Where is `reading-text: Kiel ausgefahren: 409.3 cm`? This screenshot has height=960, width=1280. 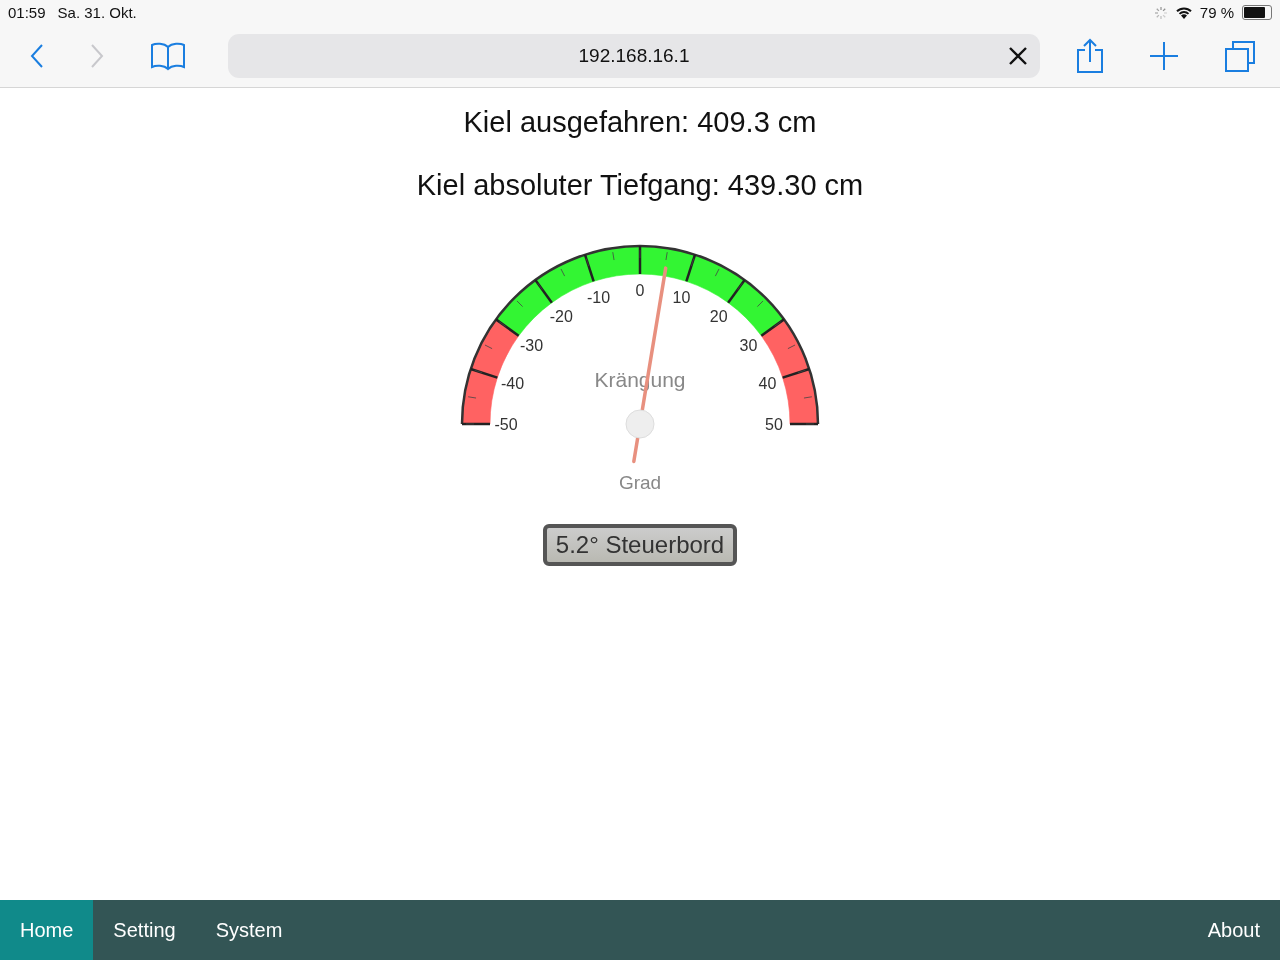 reading-text: Kiel ausgefahren: 409.3 cm is located at coordinates (640, 122).